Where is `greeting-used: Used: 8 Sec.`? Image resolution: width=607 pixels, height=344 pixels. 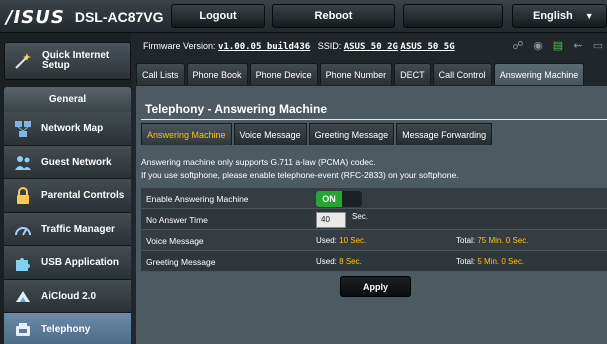 greeting-used: Used: 8 Sec. is located at coordinates (339, 261).